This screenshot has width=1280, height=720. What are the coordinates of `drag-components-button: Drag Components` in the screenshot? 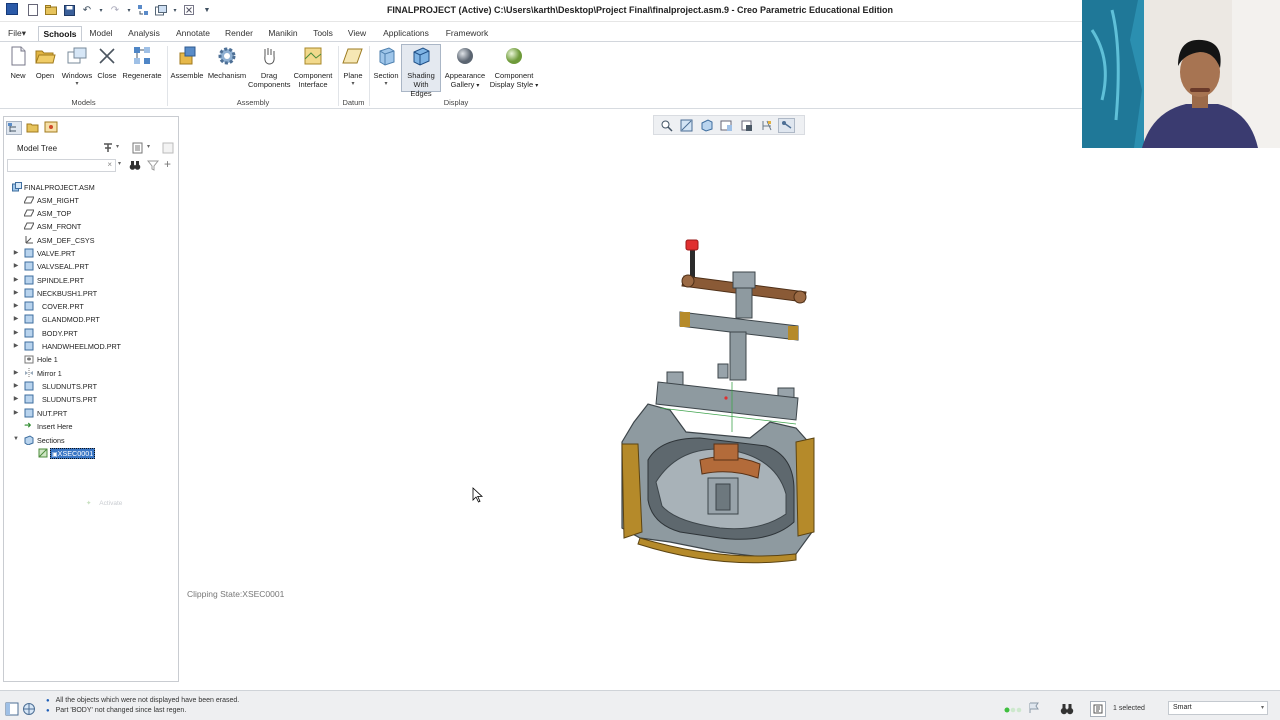 It's located at (269, 67).